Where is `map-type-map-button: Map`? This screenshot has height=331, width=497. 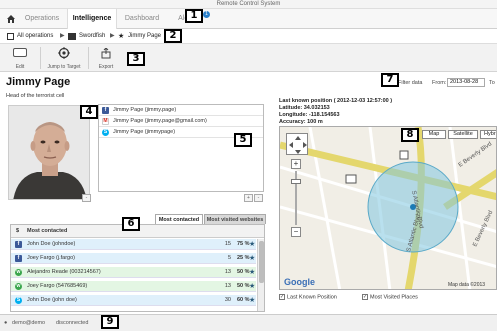
map-type-map-button: Map is located at coordinates (434, 134).